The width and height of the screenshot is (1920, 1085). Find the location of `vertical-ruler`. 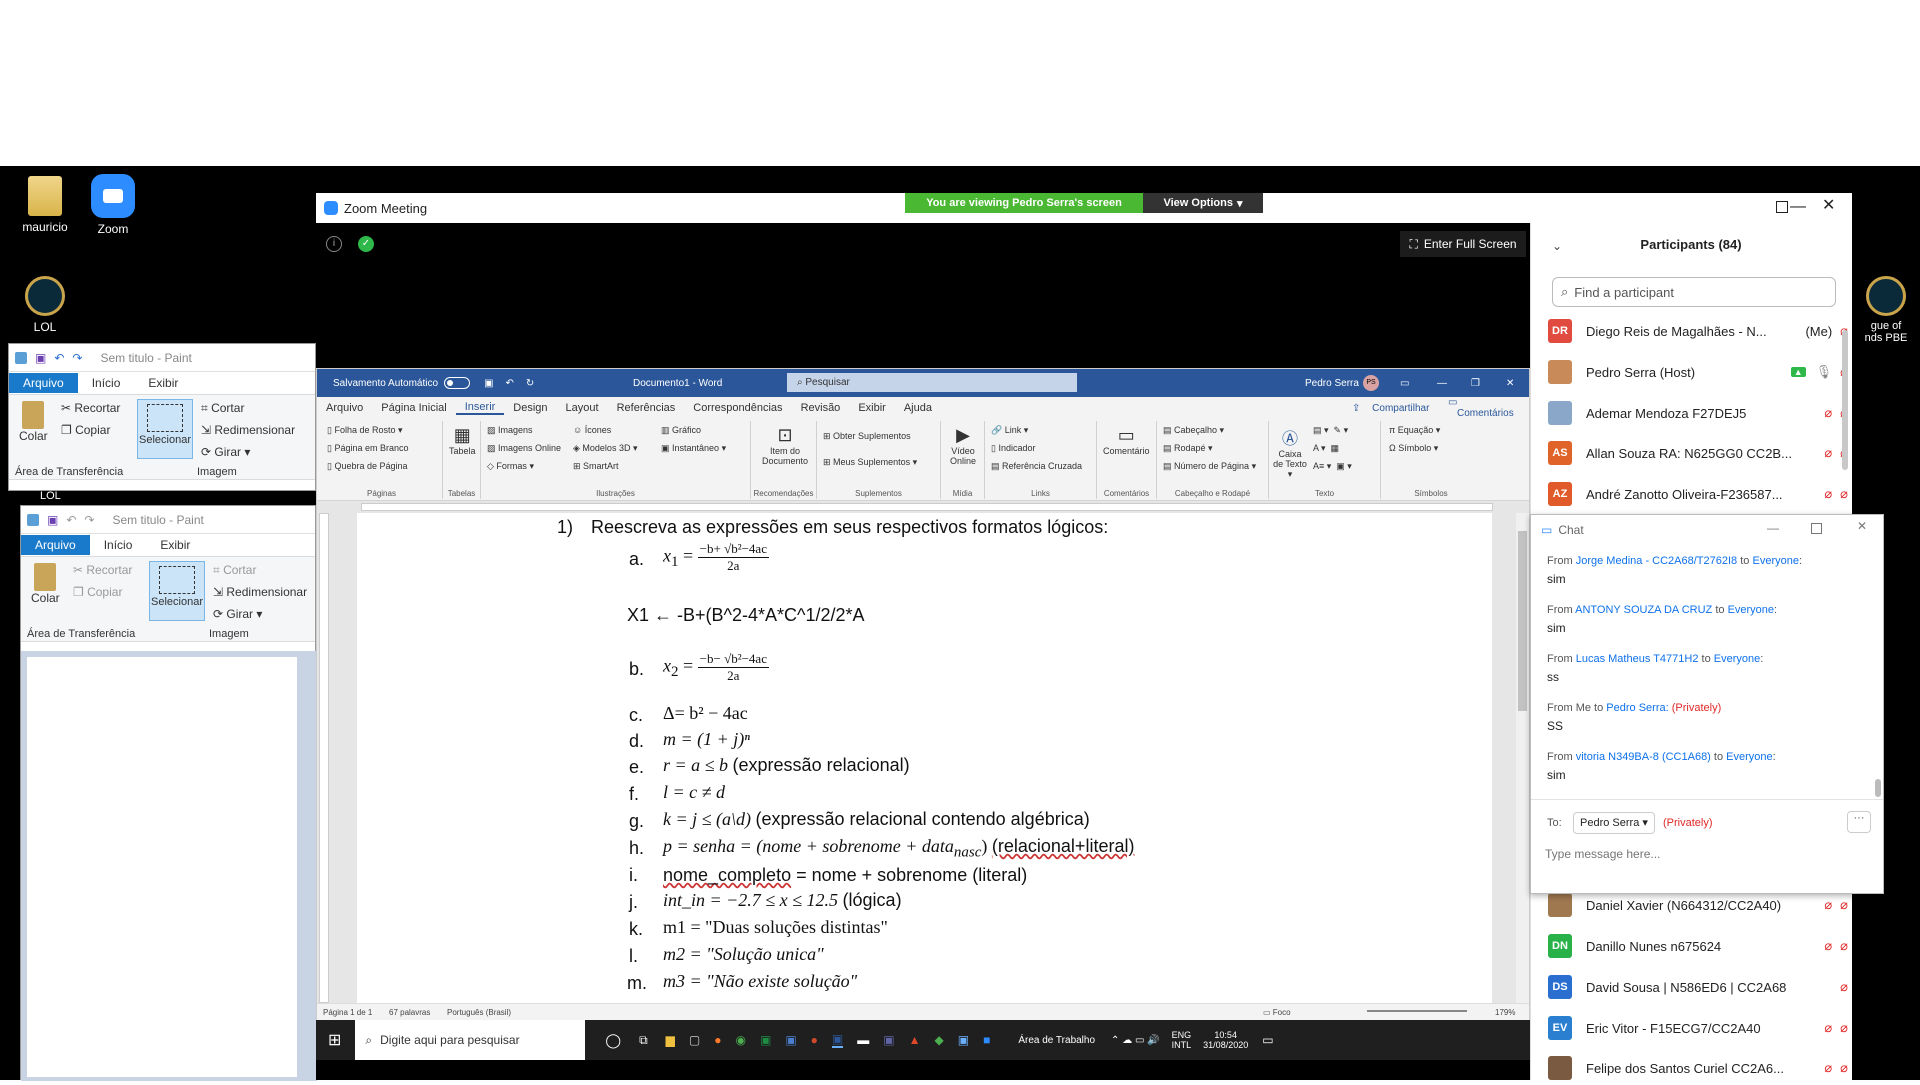

vertical-ruler is located at coordinates (324, 758).